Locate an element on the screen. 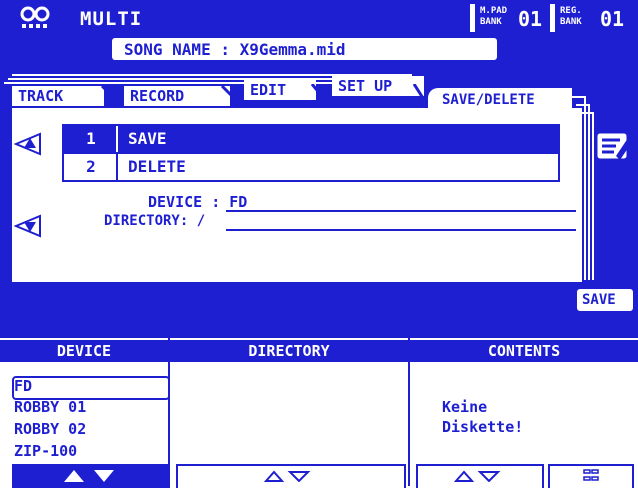 The width and height of the screenshot is (638, 488). save-delete-menu: 1 SAVE 2 DELETE is located at coordinates (311, 153).